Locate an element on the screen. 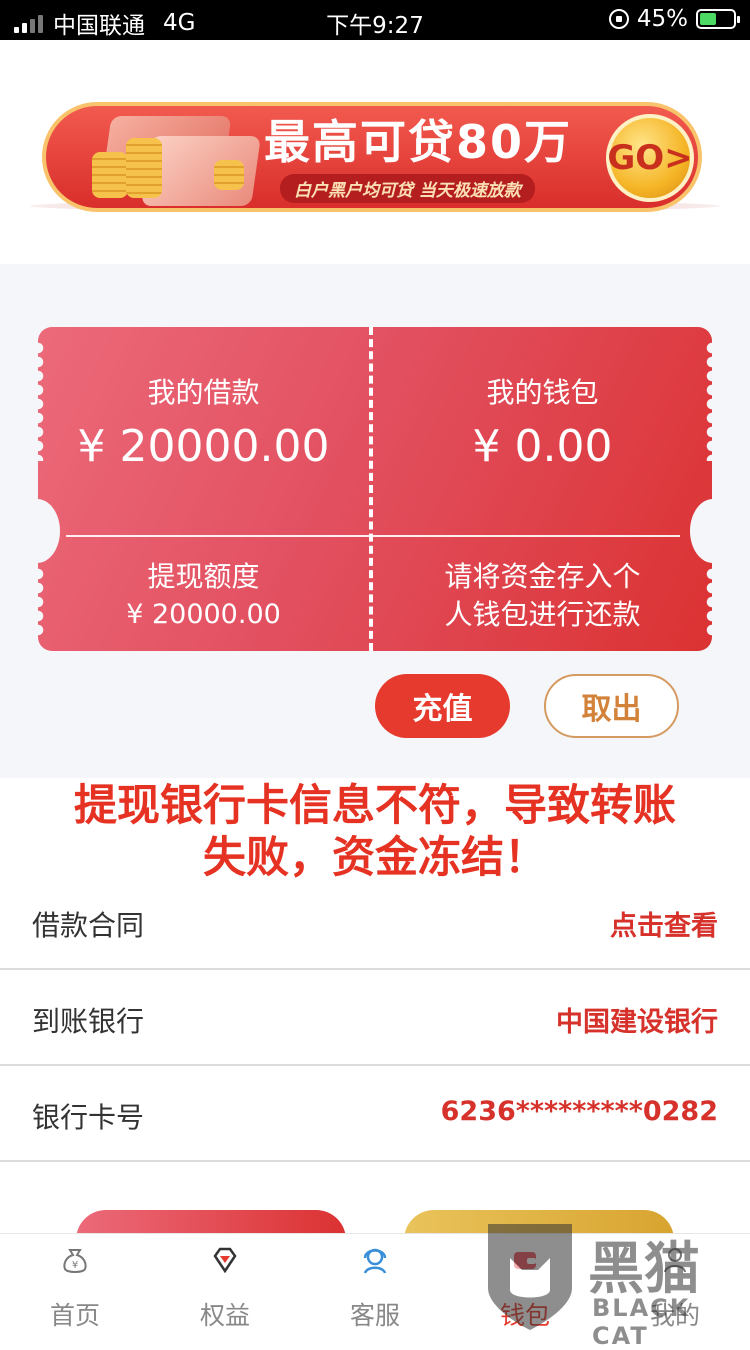 The width and height of the screenshot is (750, 1350). watermark-en: BLACK CAT is located at coordinates (641, 1322).